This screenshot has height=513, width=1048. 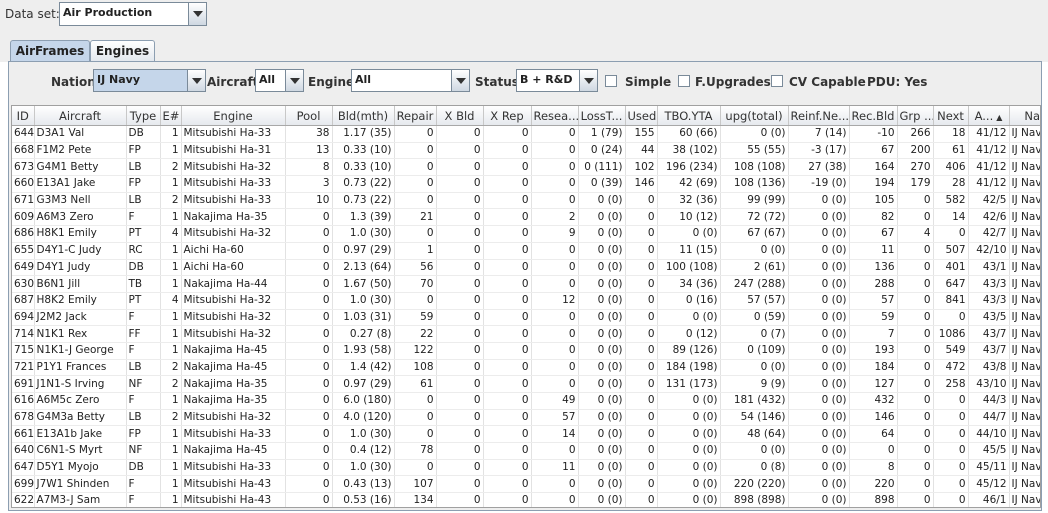 I want to click on table-cell: Mitsubishi Ha-33, so click(x=233, y=184).